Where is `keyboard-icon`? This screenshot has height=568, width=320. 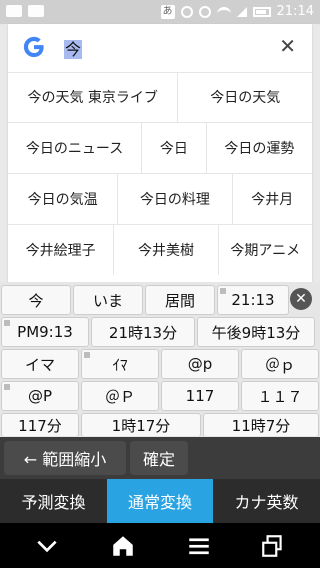
keyboard-icon is located at coordinates (36, 11).